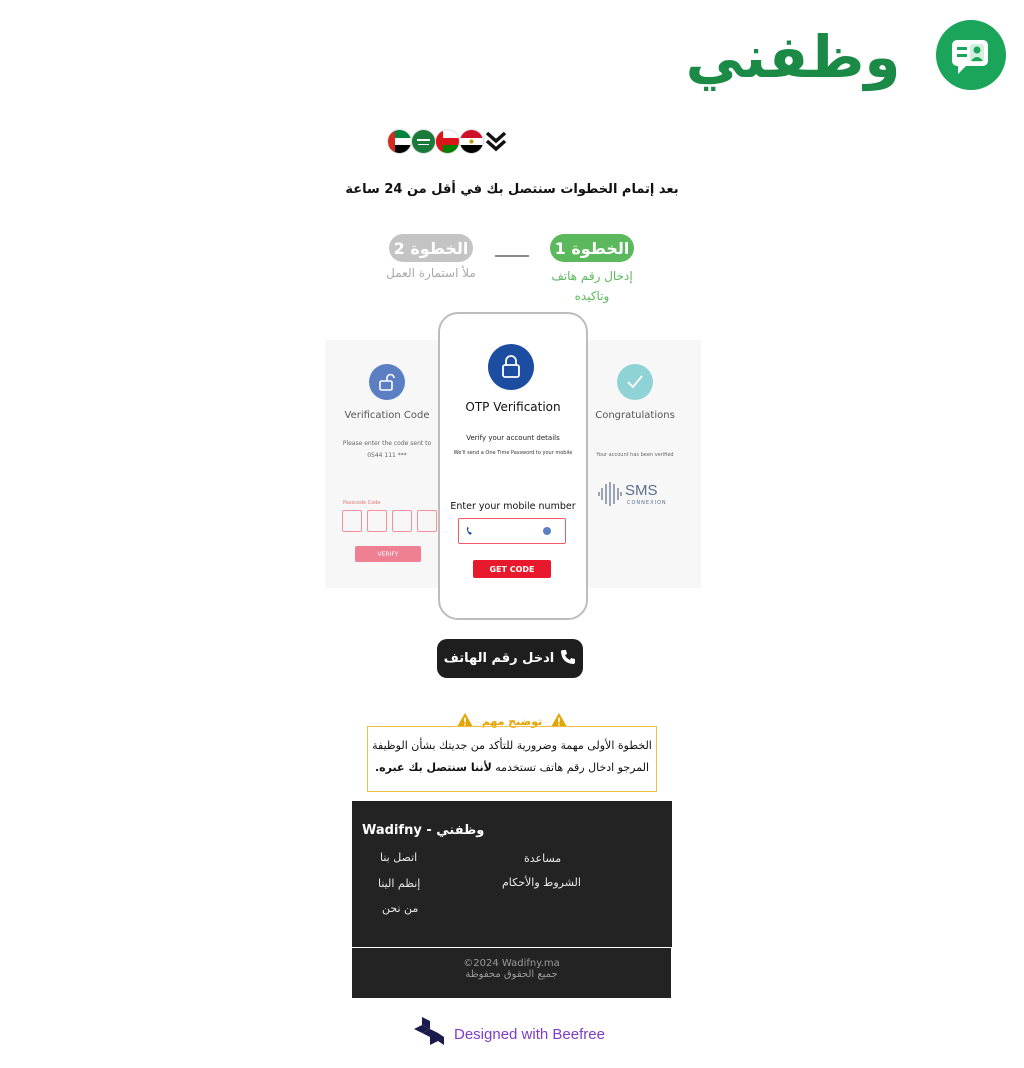 Image resolution: width=1024 pixels, height=1068 pixels. What do you see at coordinates (400, 908) in the screenshot?
I see `footer-link-about: من نحن` at bounding box center [400, 908].